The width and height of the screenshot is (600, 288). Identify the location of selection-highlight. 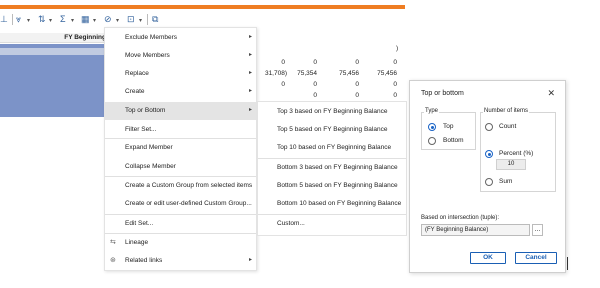
(53, 51).